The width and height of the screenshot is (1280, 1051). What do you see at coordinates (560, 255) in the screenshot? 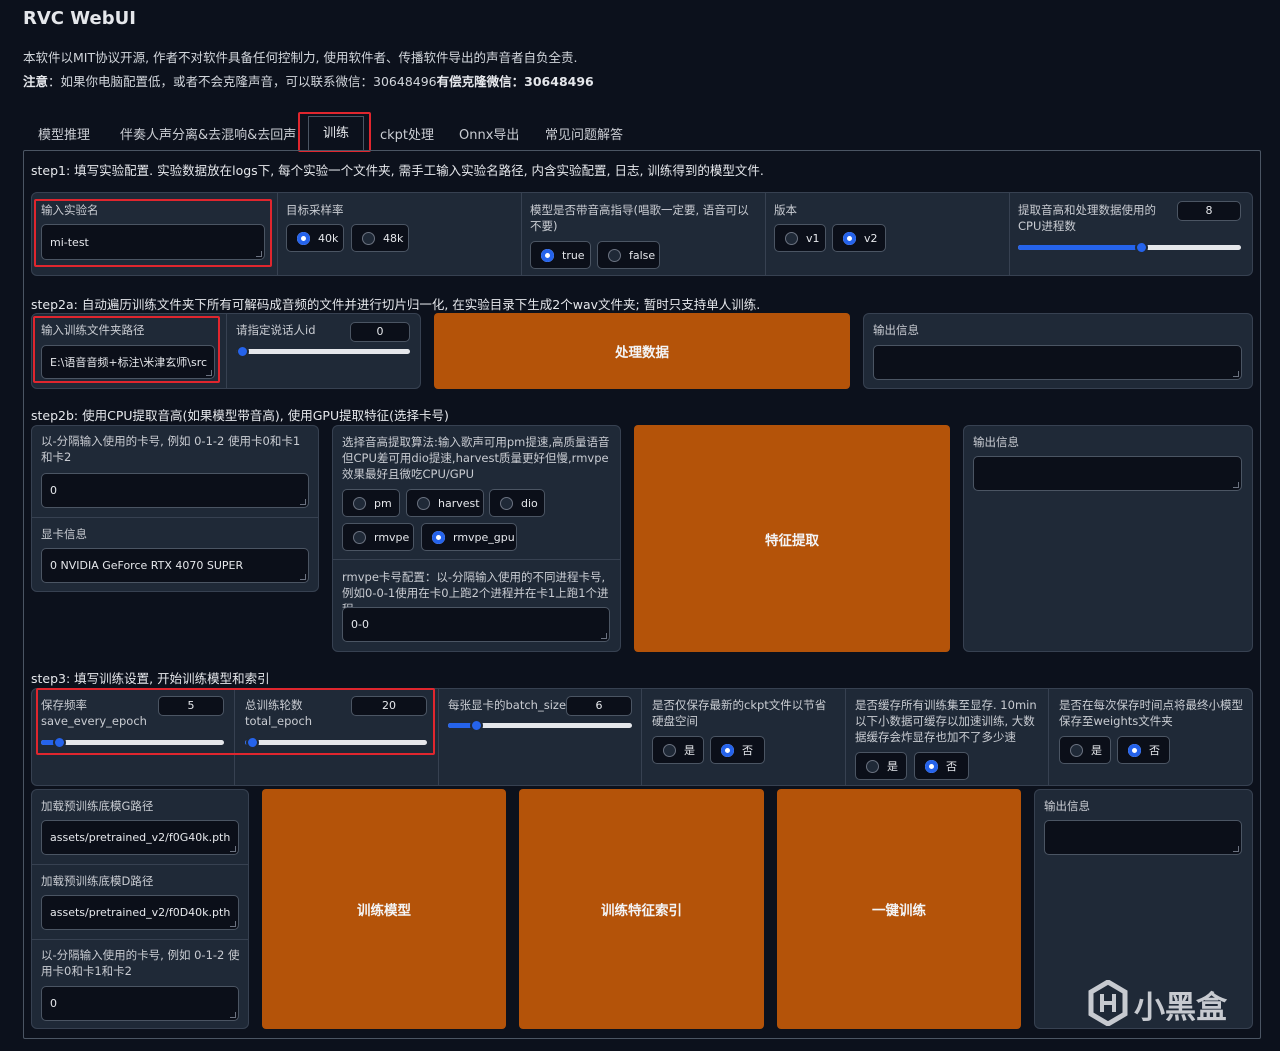
I see `f0-option-true: true` at bounding box center [560, 255].